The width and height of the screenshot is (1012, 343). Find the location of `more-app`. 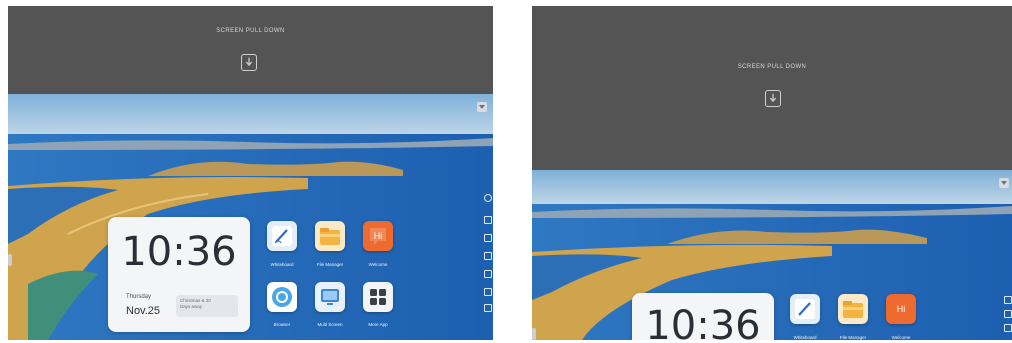

more-app is located at coordinates (378, 297).